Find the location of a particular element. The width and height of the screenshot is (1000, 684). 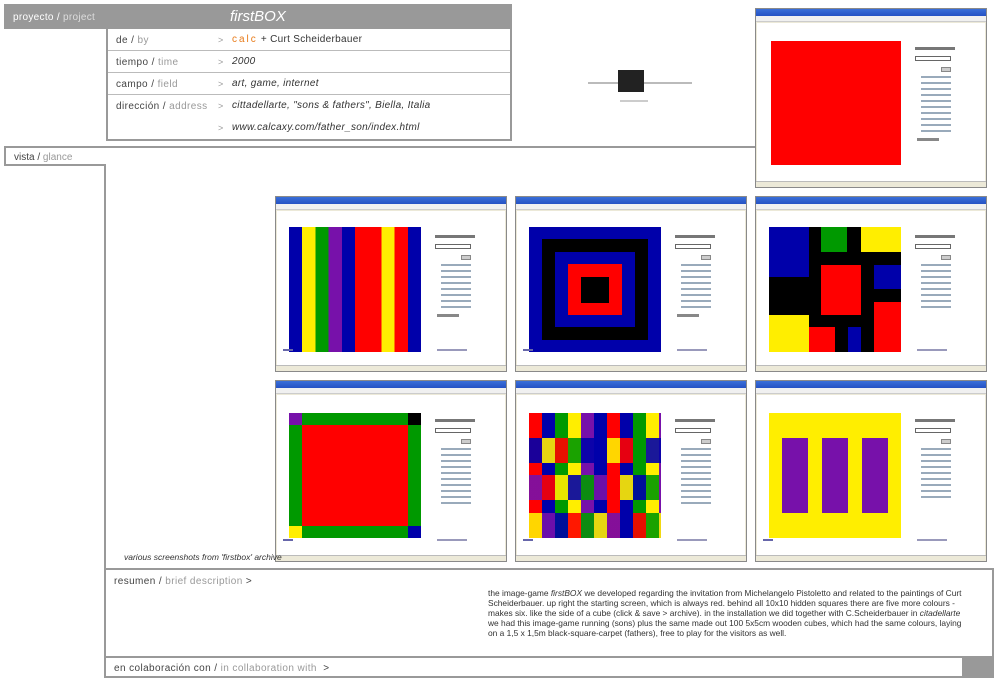

mosaic-canvas is located at coordinates (595, 475).